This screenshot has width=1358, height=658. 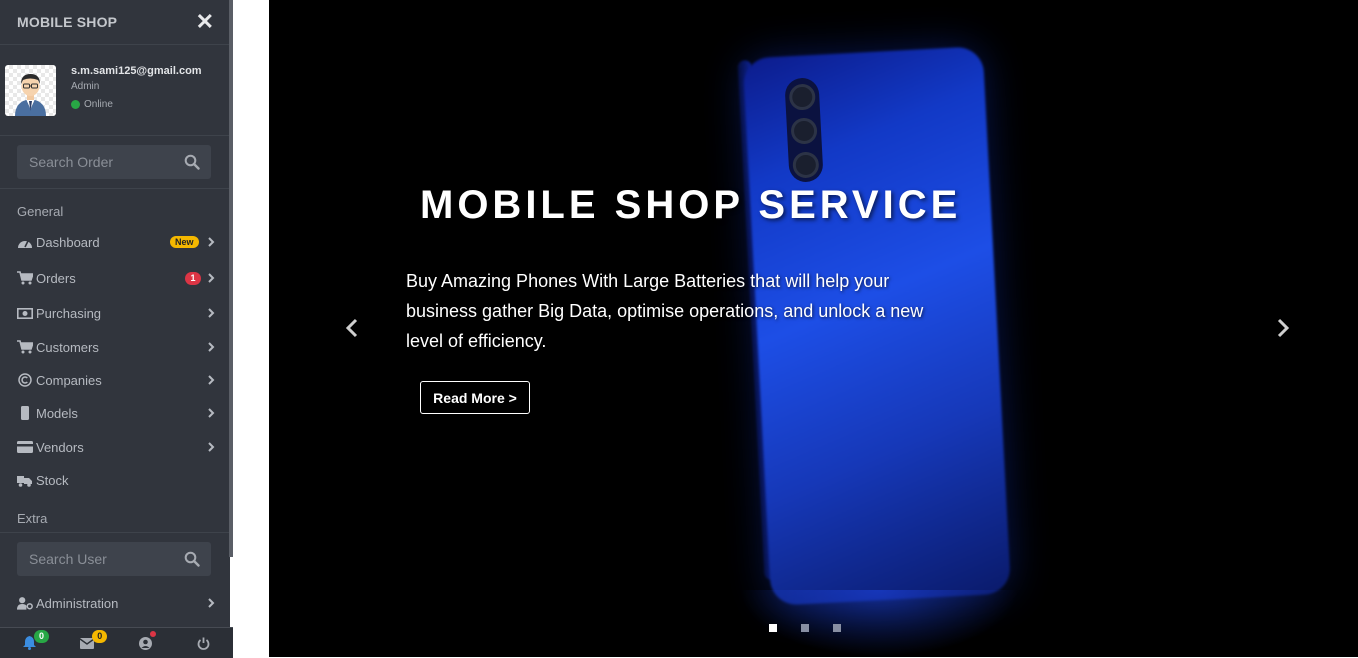 I want to click on sidebar-scrollbar, so click(x=231, y=278).